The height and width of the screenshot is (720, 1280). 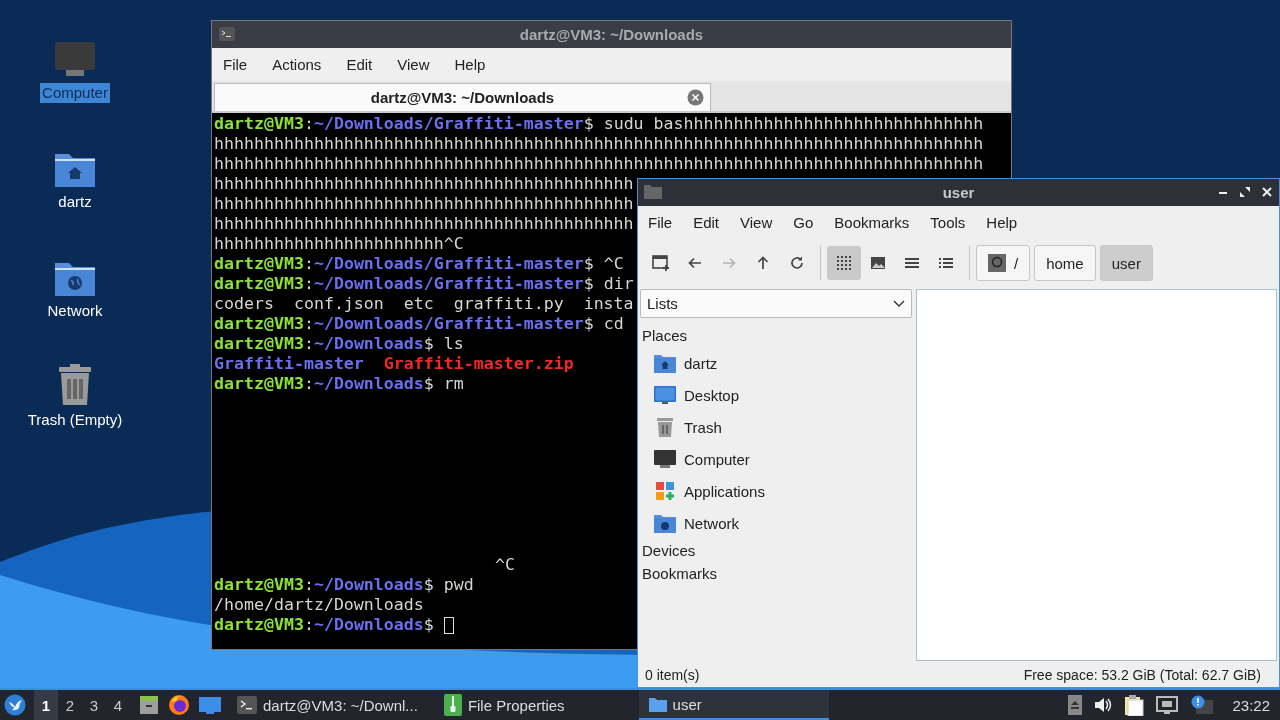 I want to click on speaker-icon, so click(x=1103, y=705).